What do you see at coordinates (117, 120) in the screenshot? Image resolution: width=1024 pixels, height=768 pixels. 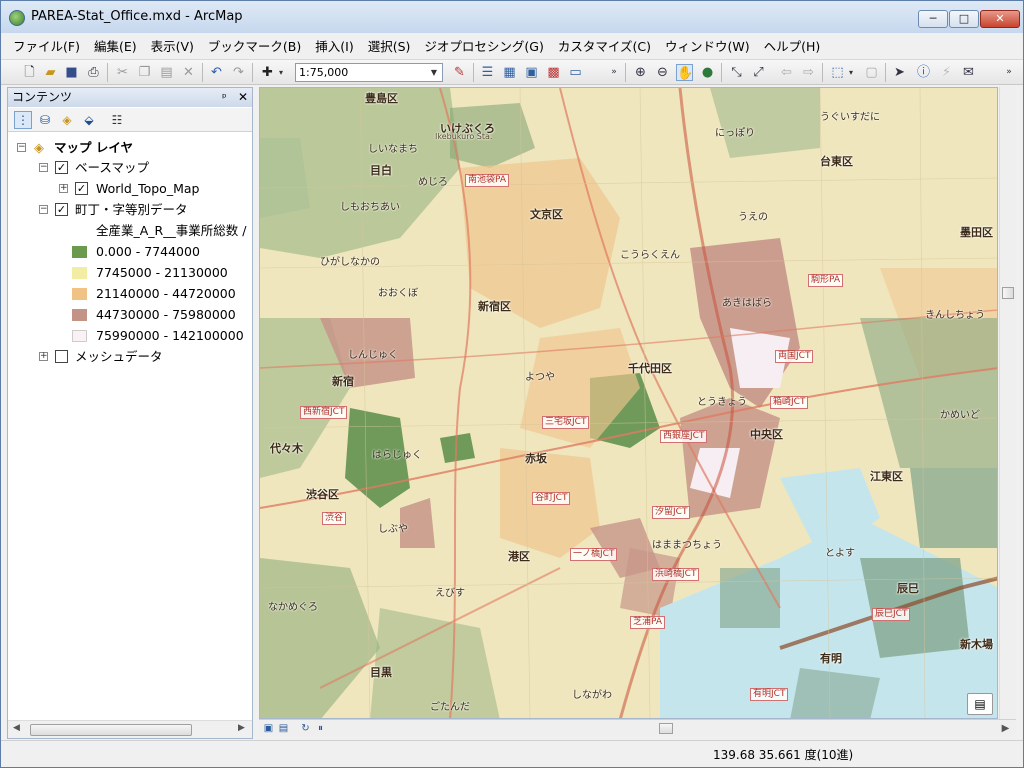 I see `toc-options-icon: ☷` at bounding box center [117, 120].